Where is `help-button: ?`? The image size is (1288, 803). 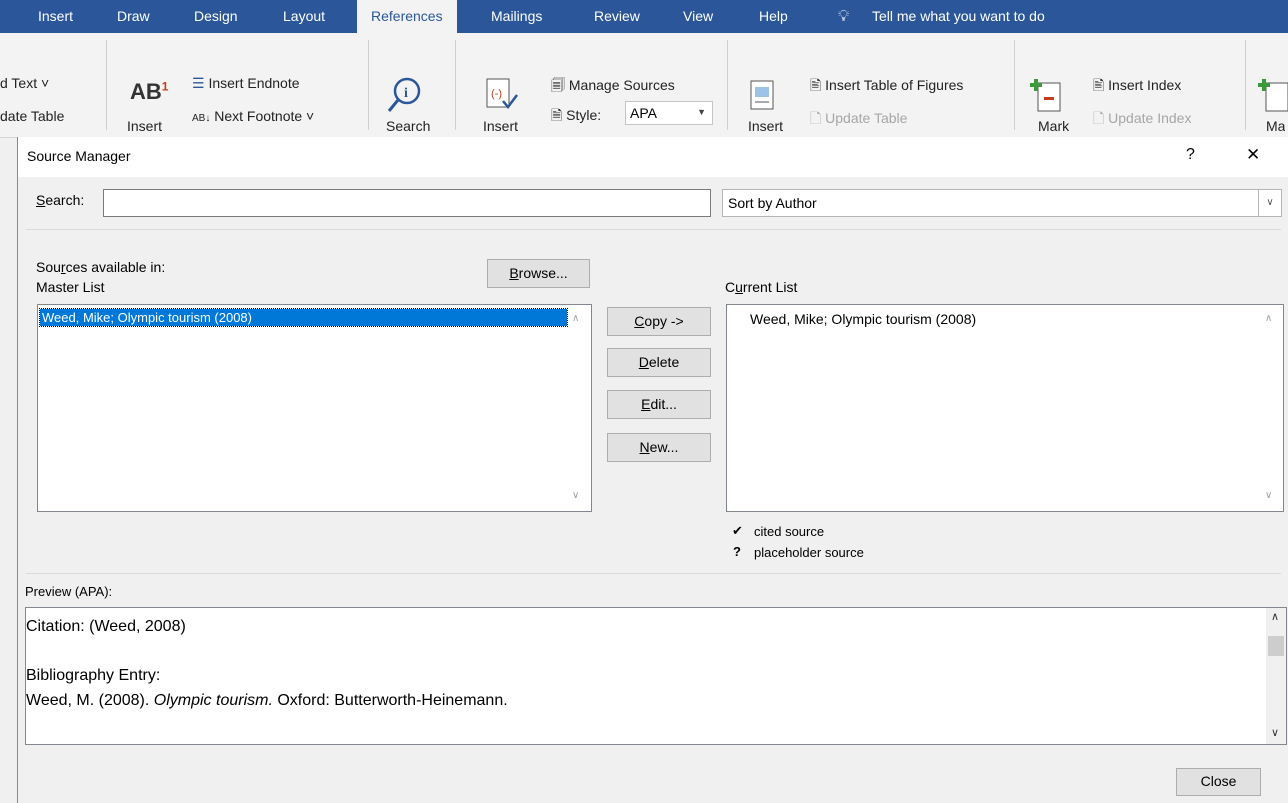
help-button: ? is located at coordinates (1190, 155).